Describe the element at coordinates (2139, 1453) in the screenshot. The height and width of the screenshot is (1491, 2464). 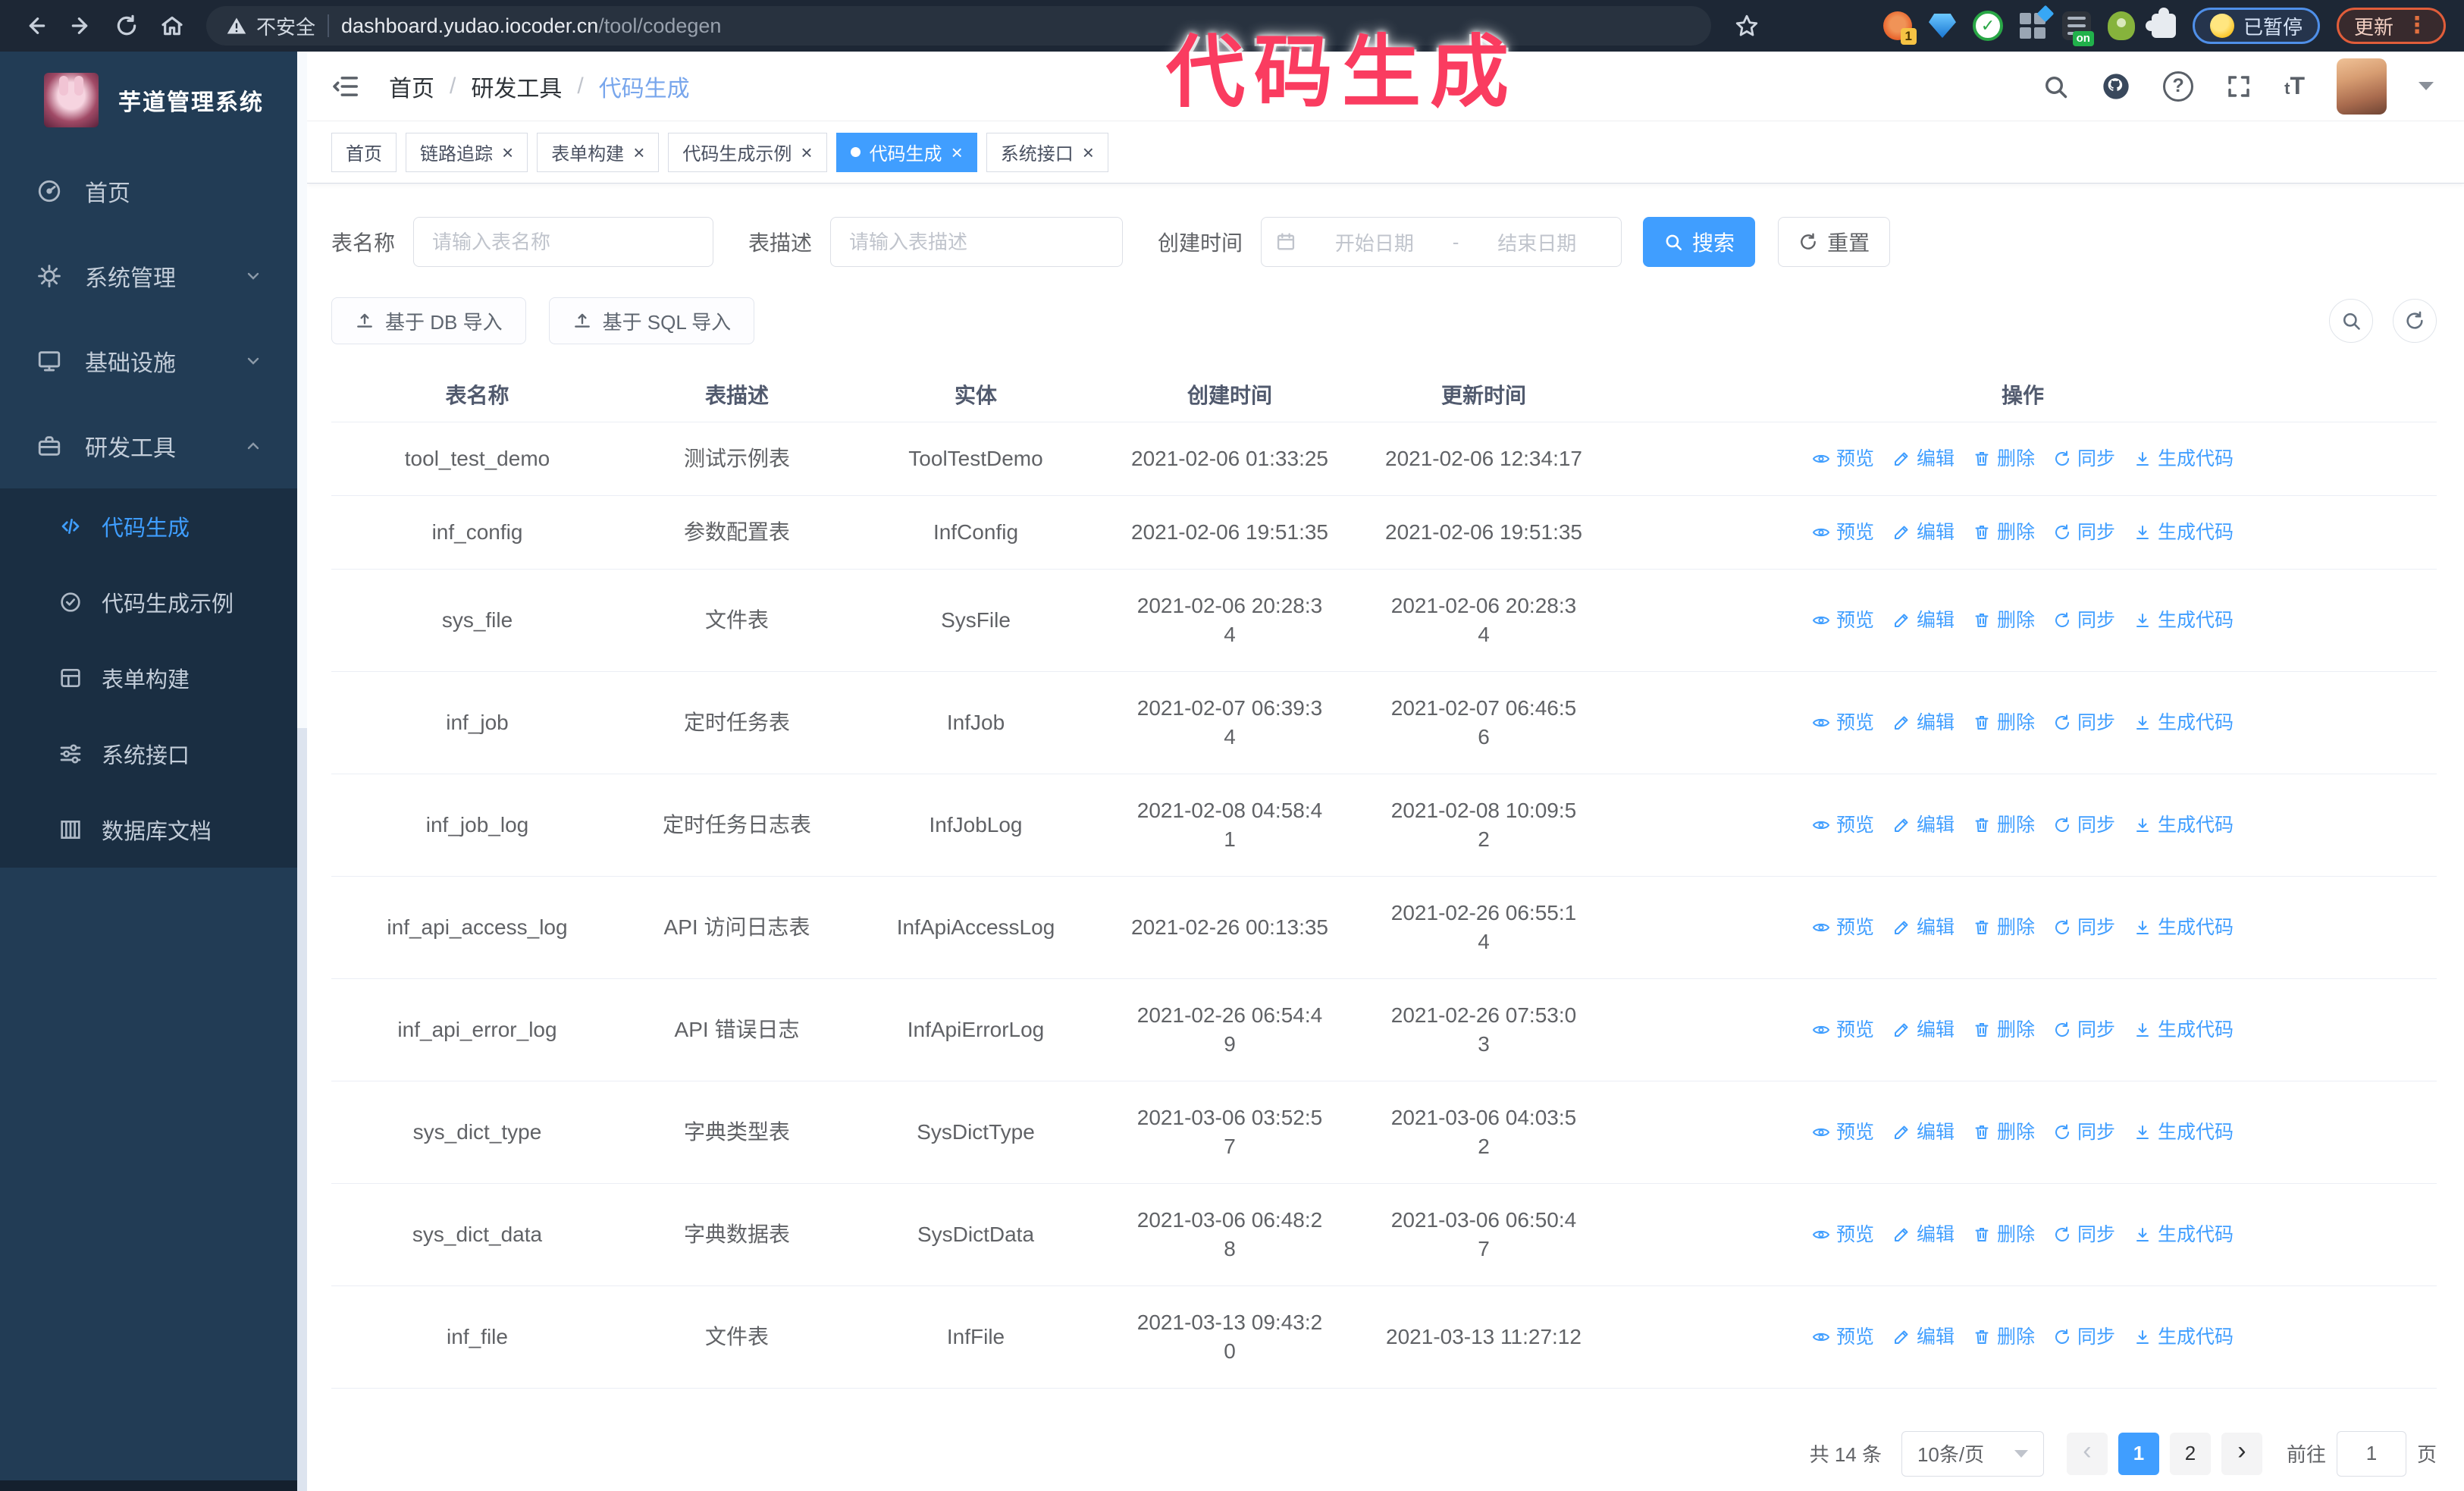
I see `page-button-1: 1` at that location.